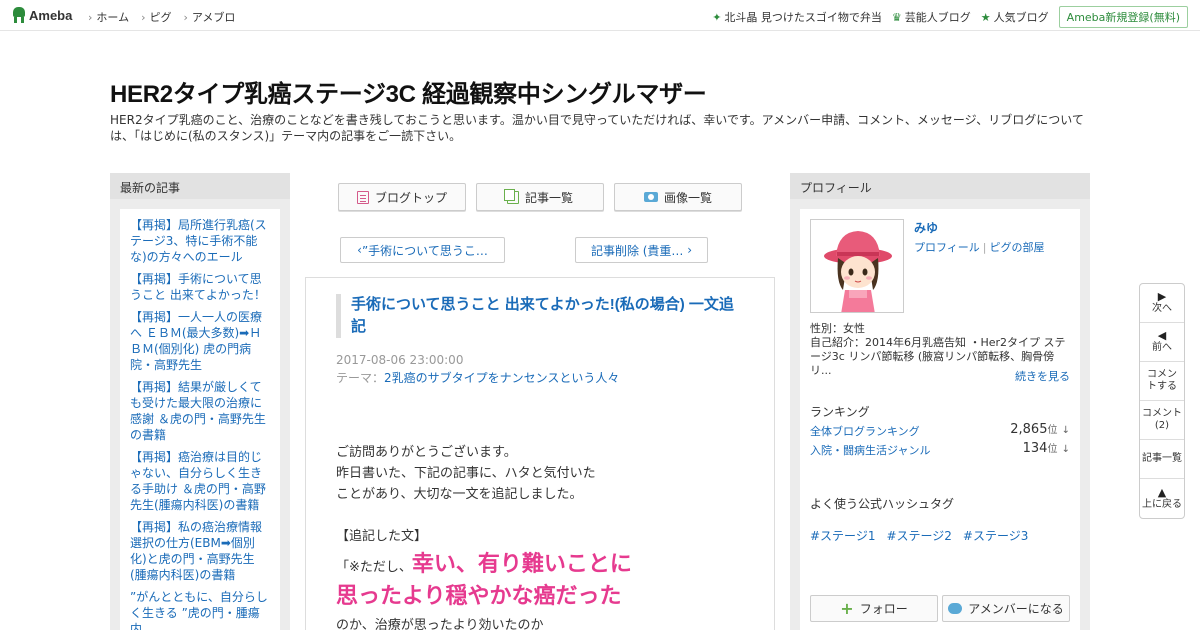  What do you see at coordinates (1016, 609) in the screenshot?
I see `amember-label: アメンバーになる` at bounding box center [1016, 609].